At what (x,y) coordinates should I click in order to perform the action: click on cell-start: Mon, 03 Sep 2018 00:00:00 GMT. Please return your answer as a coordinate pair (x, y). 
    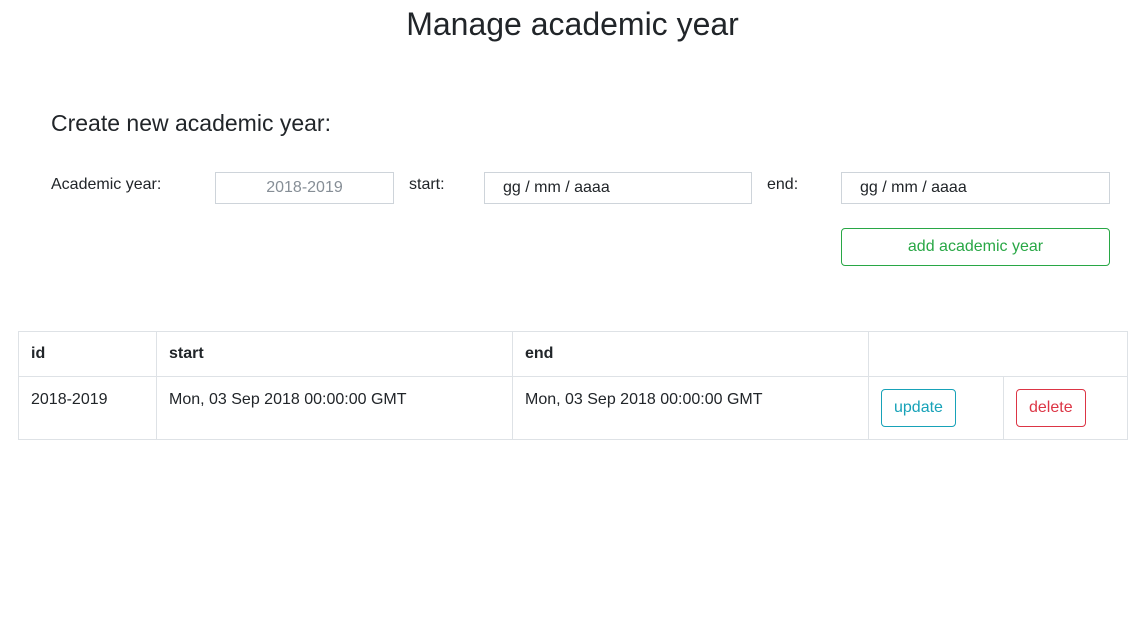
    Looking at the image, I should click on (334, 408).